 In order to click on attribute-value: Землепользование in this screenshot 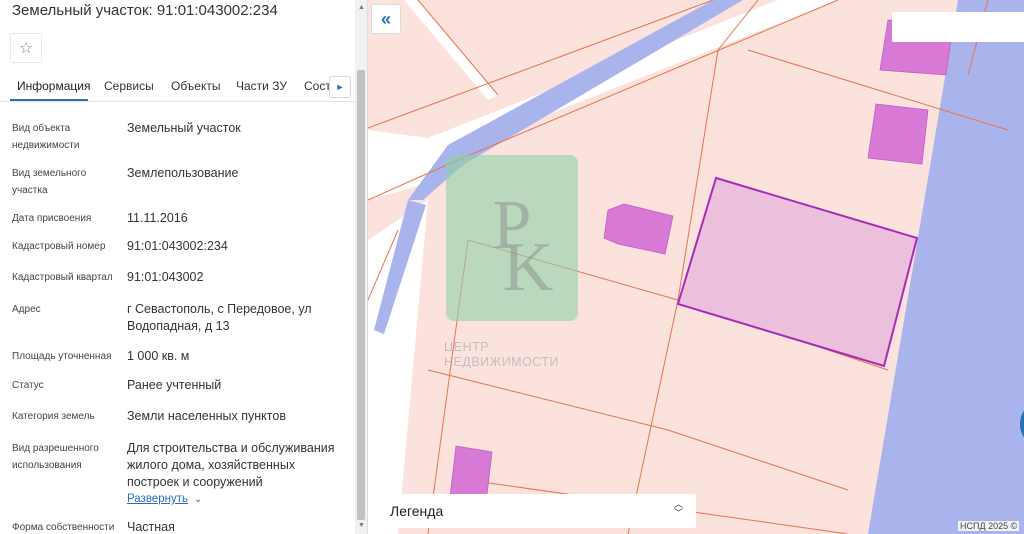, I will do `click(183, 173)`.